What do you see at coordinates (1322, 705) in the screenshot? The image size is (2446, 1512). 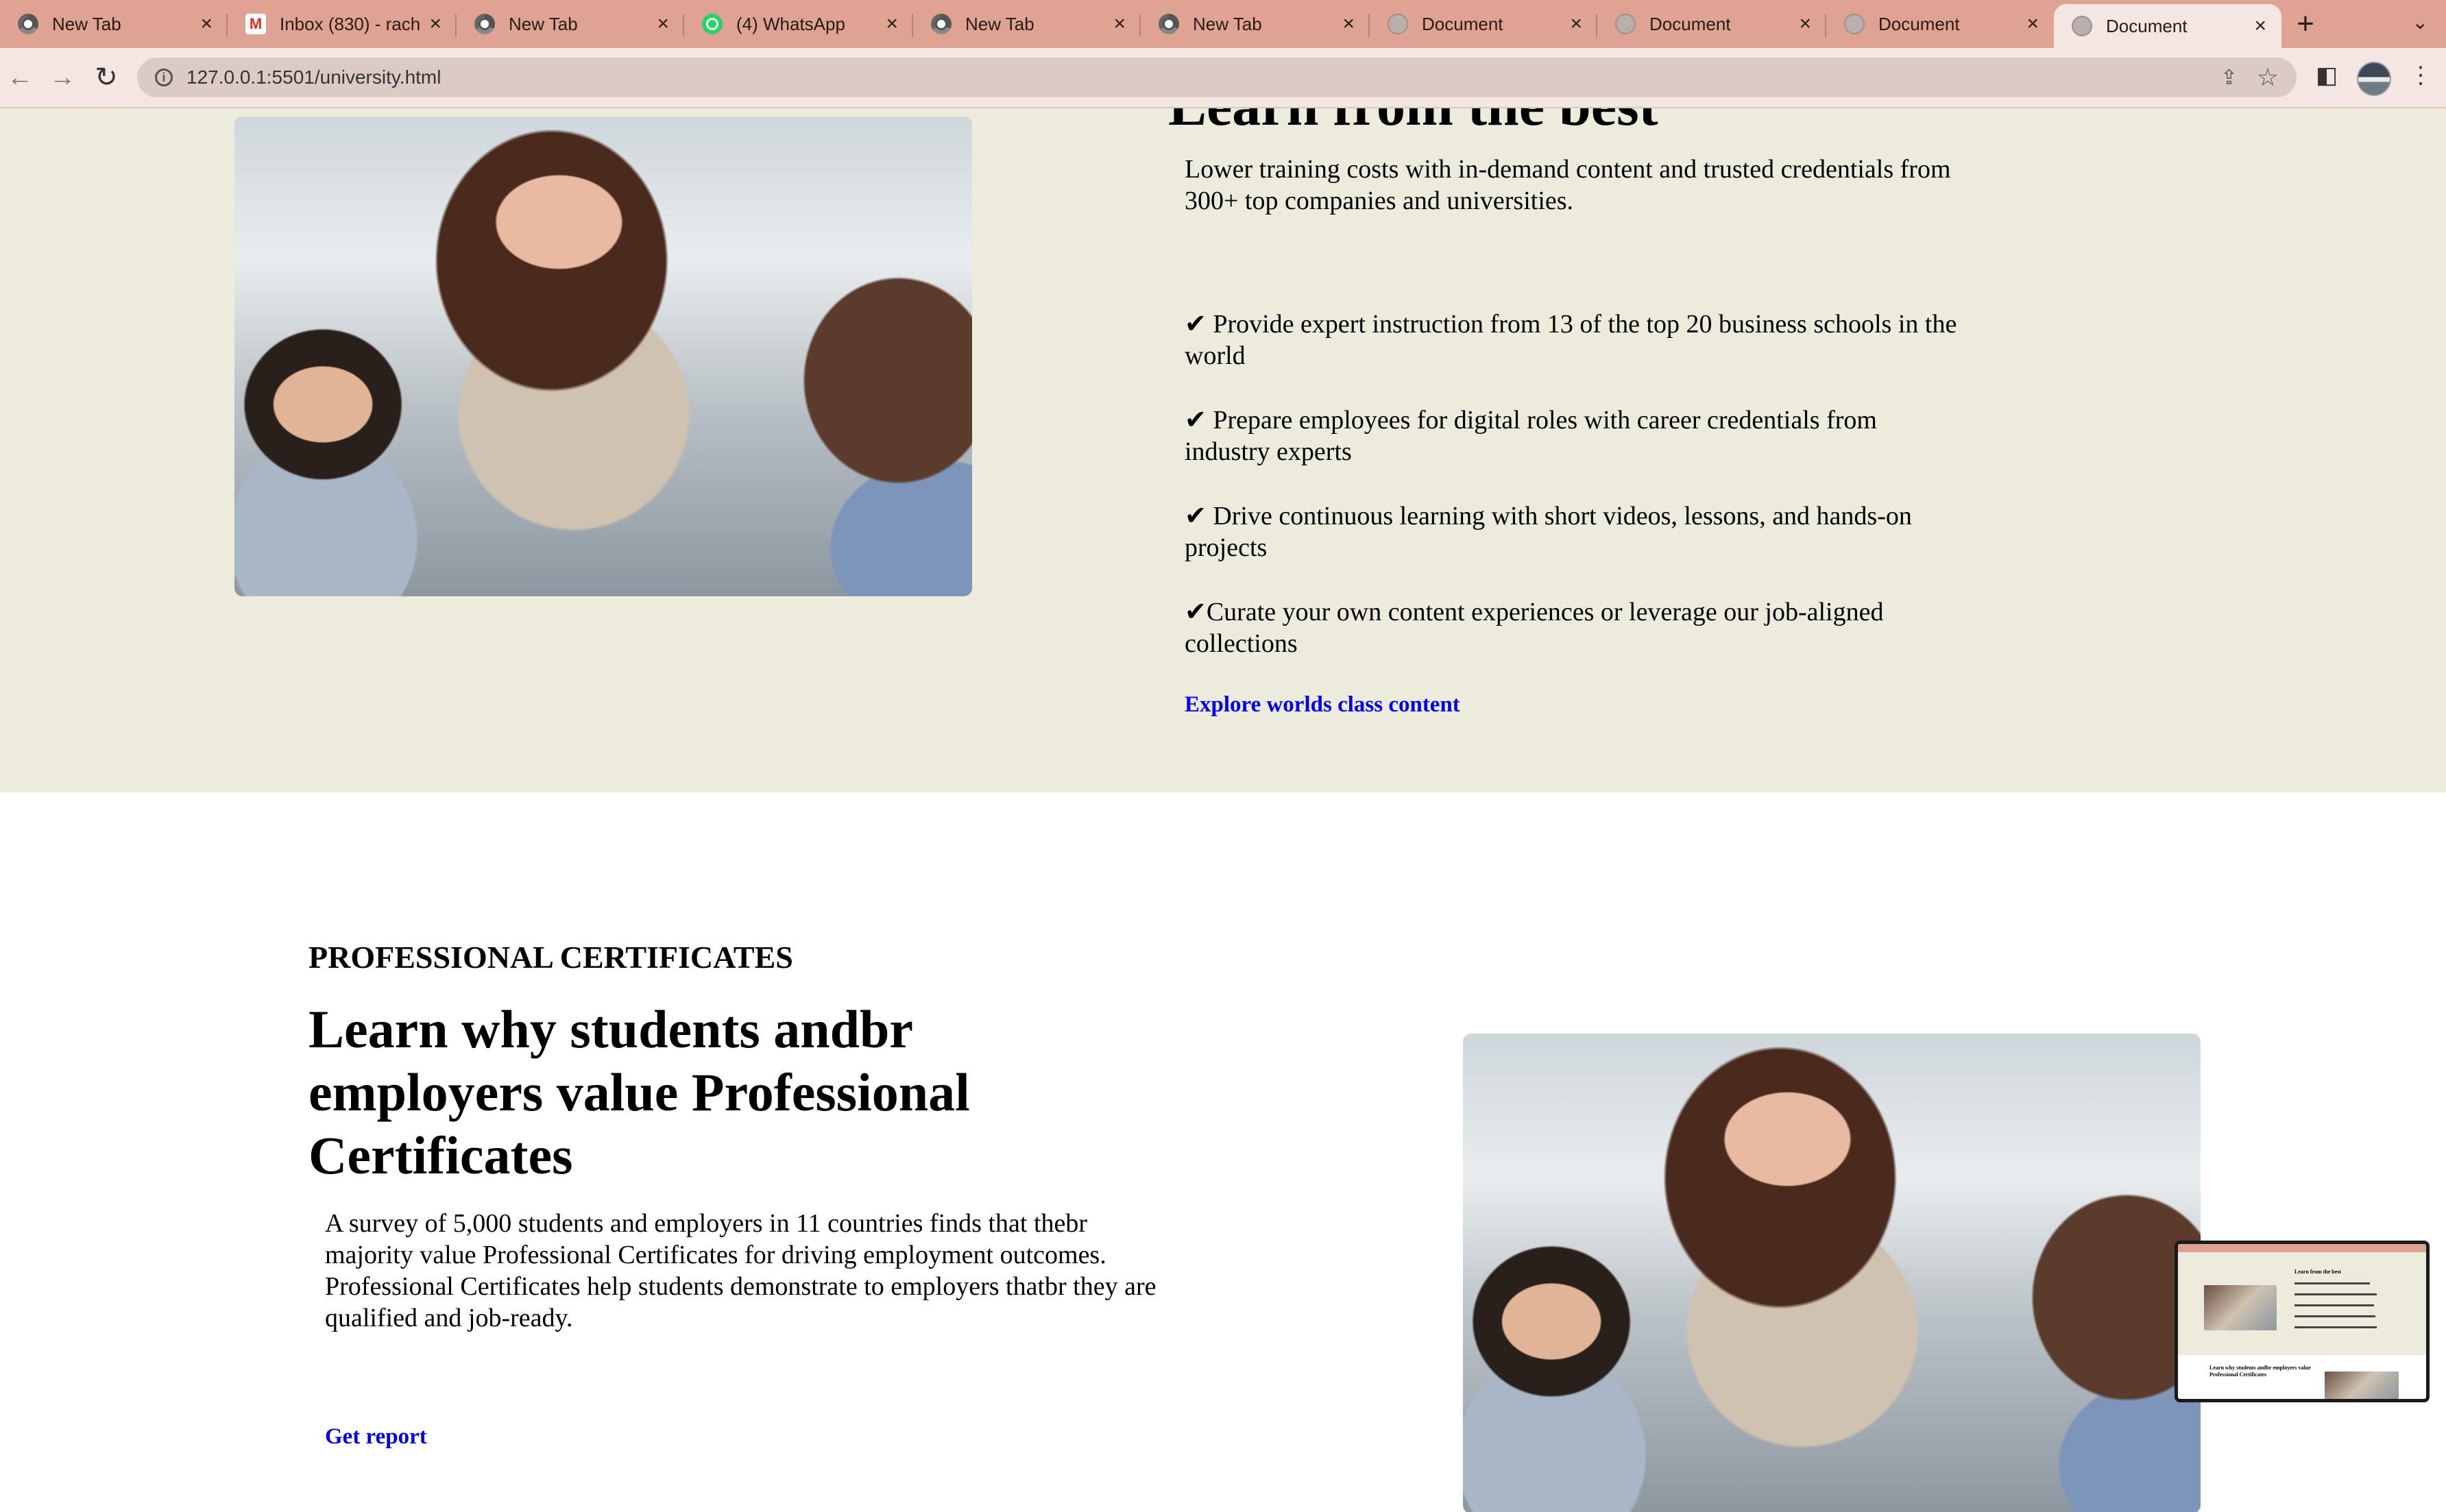 I see `explore-content-link: Explore worlds class content` at bounding box center [1322, 705].